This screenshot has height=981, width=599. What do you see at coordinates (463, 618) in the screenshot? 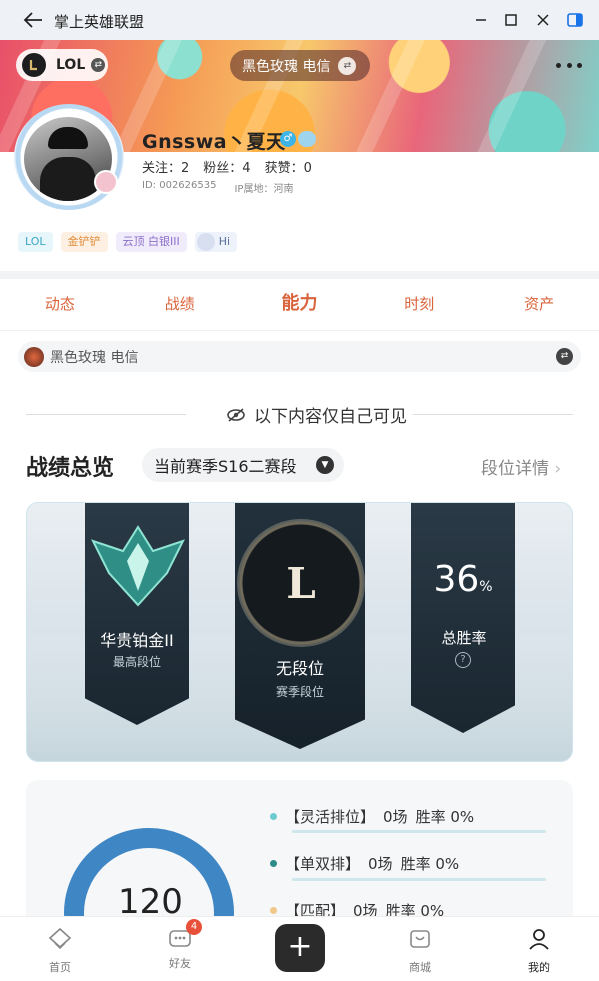
I see `winrate-banner` at bounding box center [463, 618].